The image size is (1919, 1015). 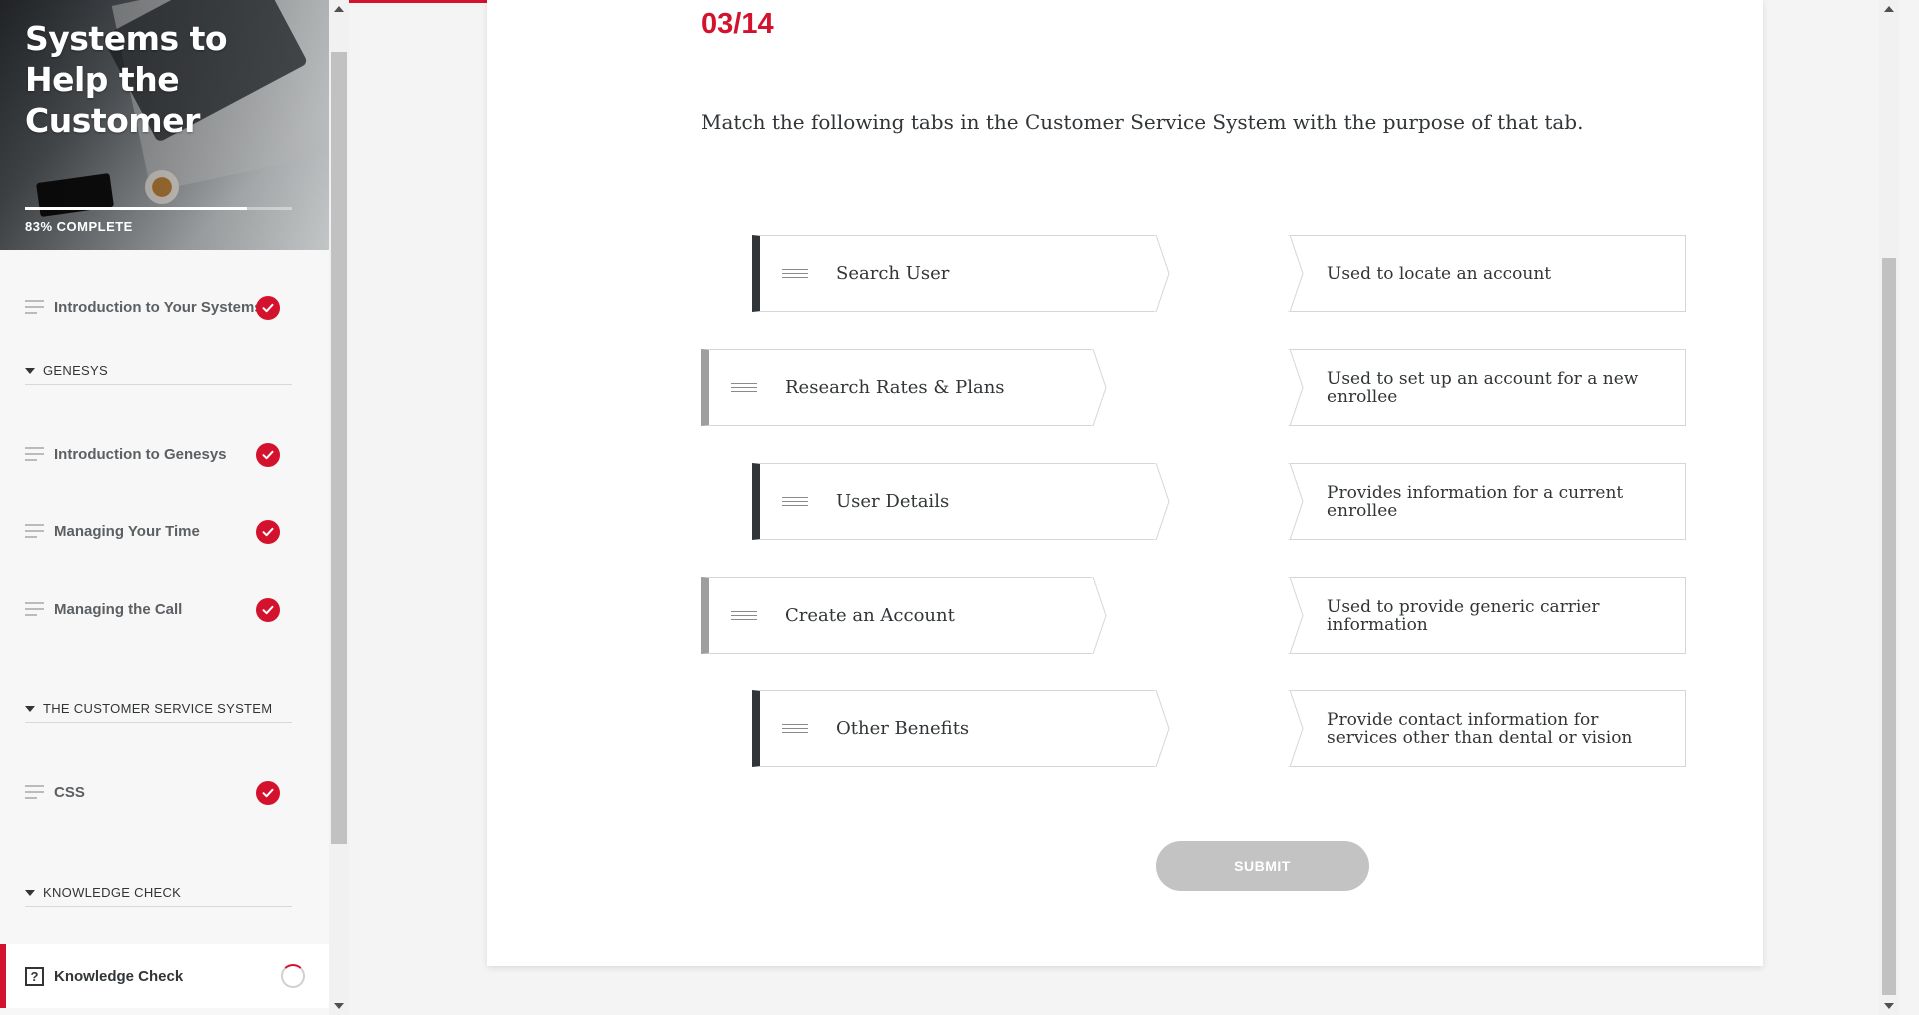 I want to click on question-counter: 03/14, so click(x=737, y=24).